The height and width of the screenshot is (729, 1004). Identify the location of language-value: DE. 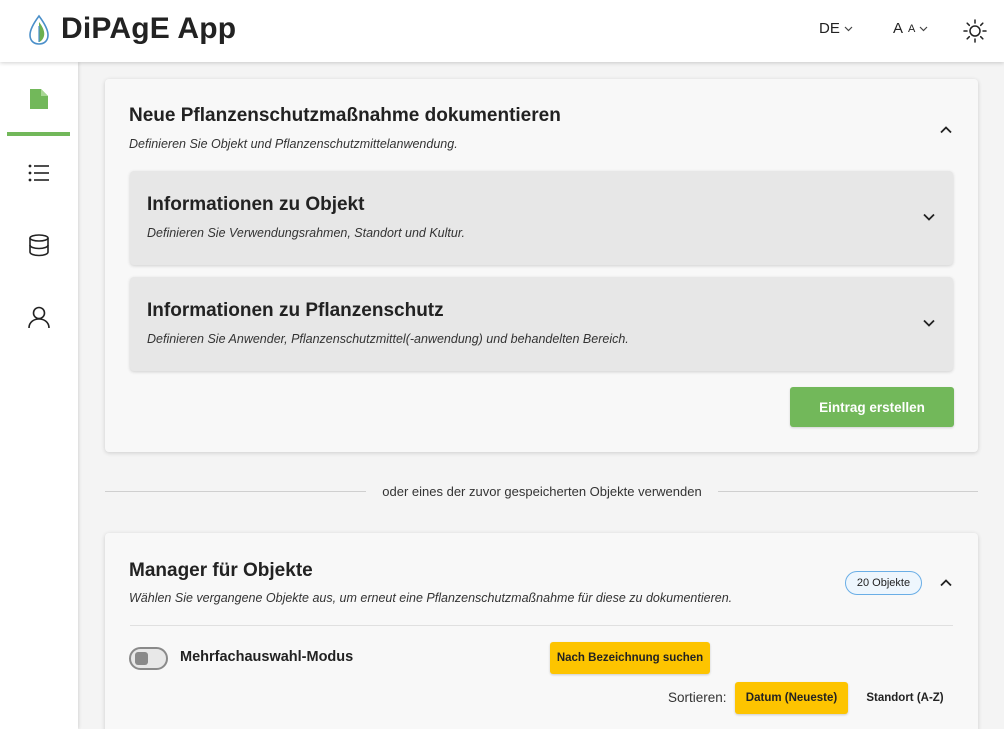
(829, 28).